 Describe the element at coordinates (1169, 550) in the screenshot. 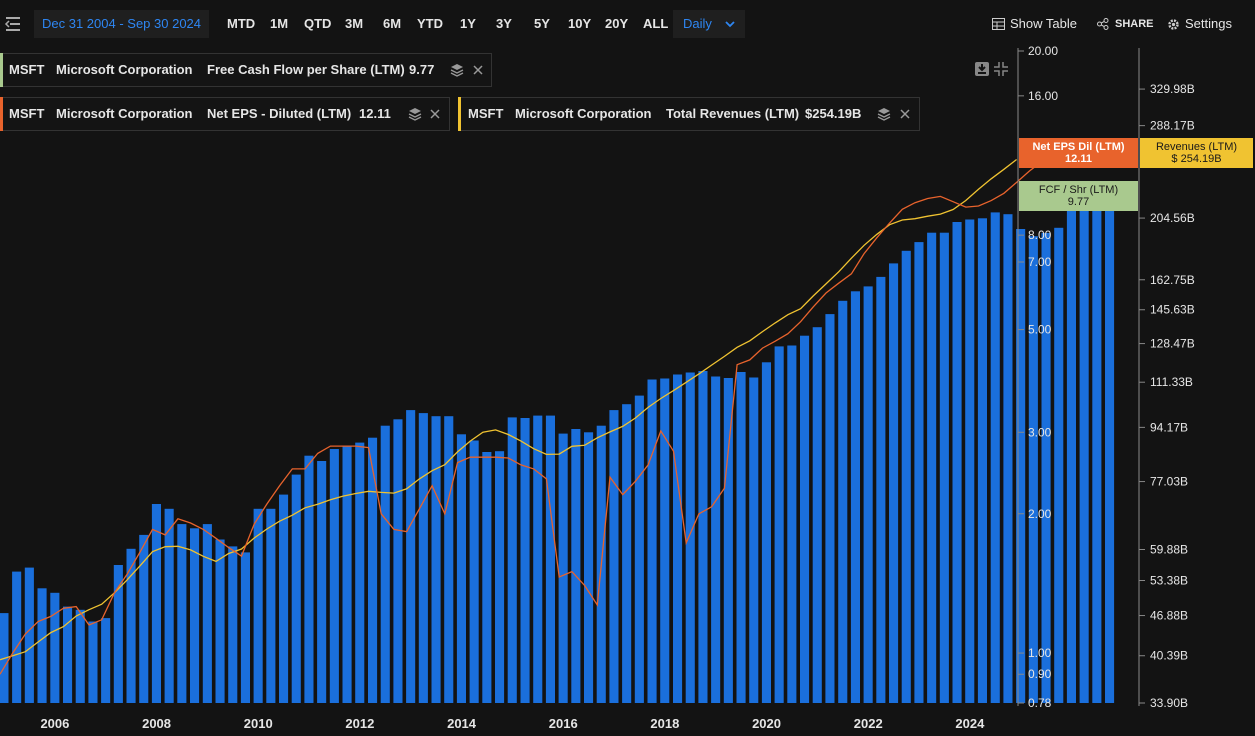

I see `right-tick-label: 59.88B` at that location.